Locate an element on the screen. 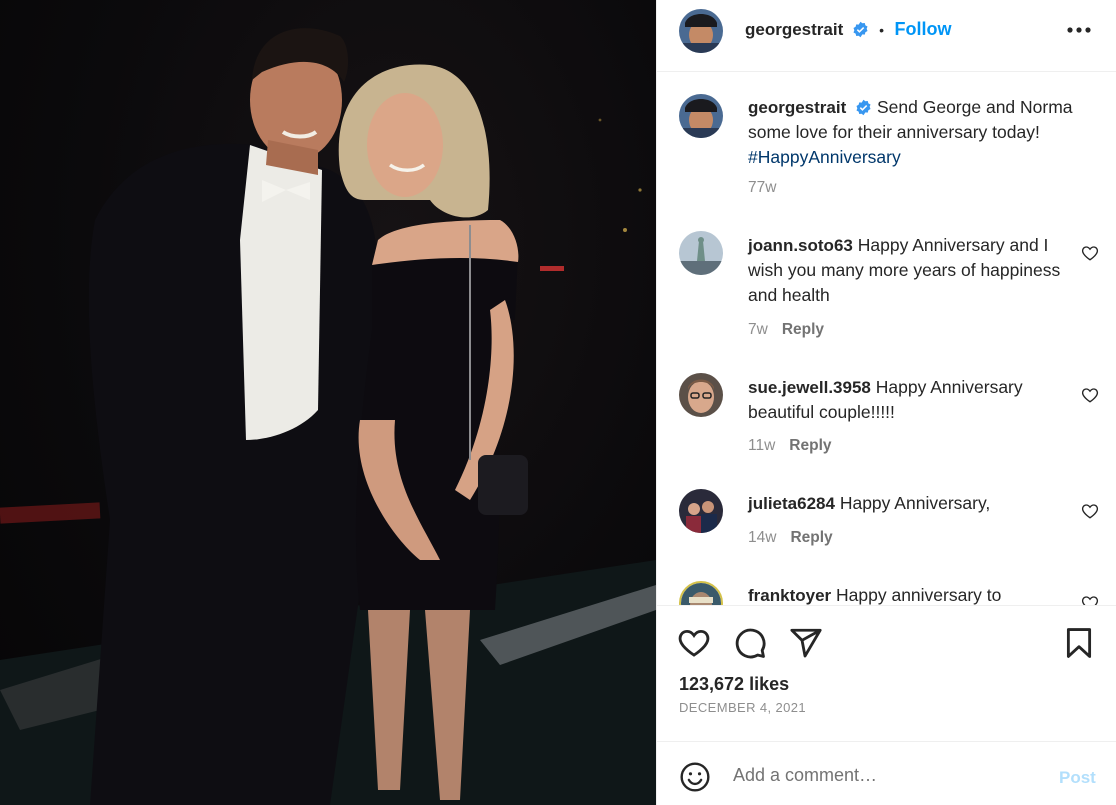 This screenshot has width=1116, height=805. caption-meta: 77w is located at coordinates (762, 188).